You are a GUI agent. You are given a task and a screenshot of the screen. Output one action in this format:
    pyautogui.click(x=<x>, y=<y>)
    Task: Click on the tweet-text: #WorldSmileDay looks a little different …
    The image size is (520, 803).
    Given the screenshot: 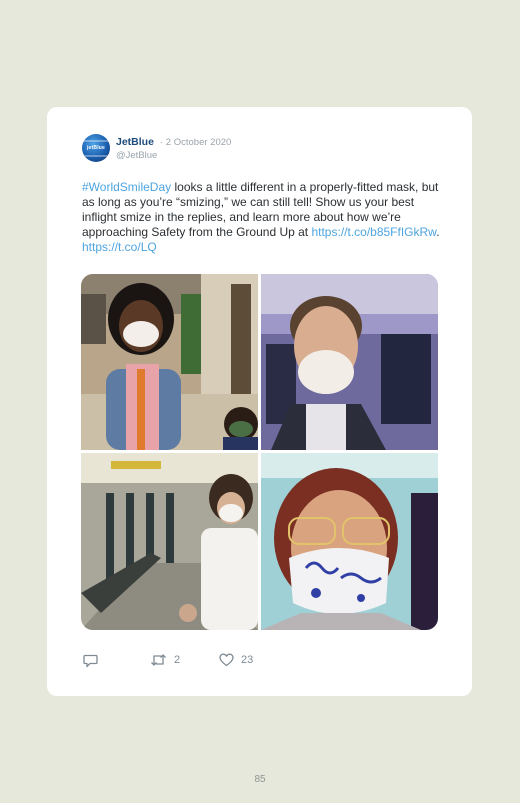 What is the action you would take?
    pyautogui.click(x=262, y=217)
    